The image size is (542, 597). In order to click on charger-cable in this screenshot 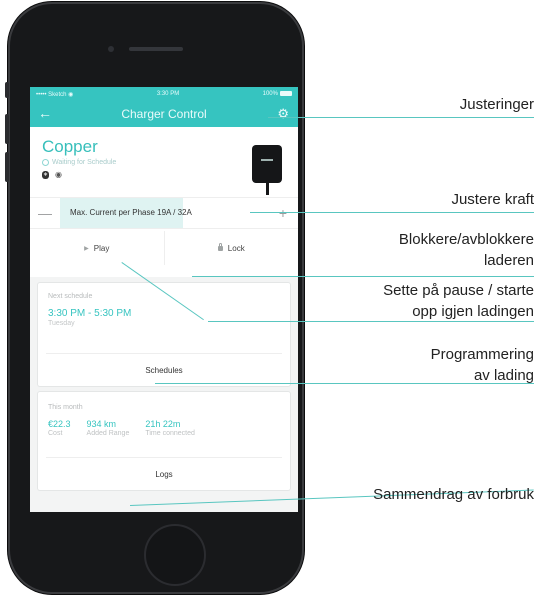, I will do `click(267, 189)`.